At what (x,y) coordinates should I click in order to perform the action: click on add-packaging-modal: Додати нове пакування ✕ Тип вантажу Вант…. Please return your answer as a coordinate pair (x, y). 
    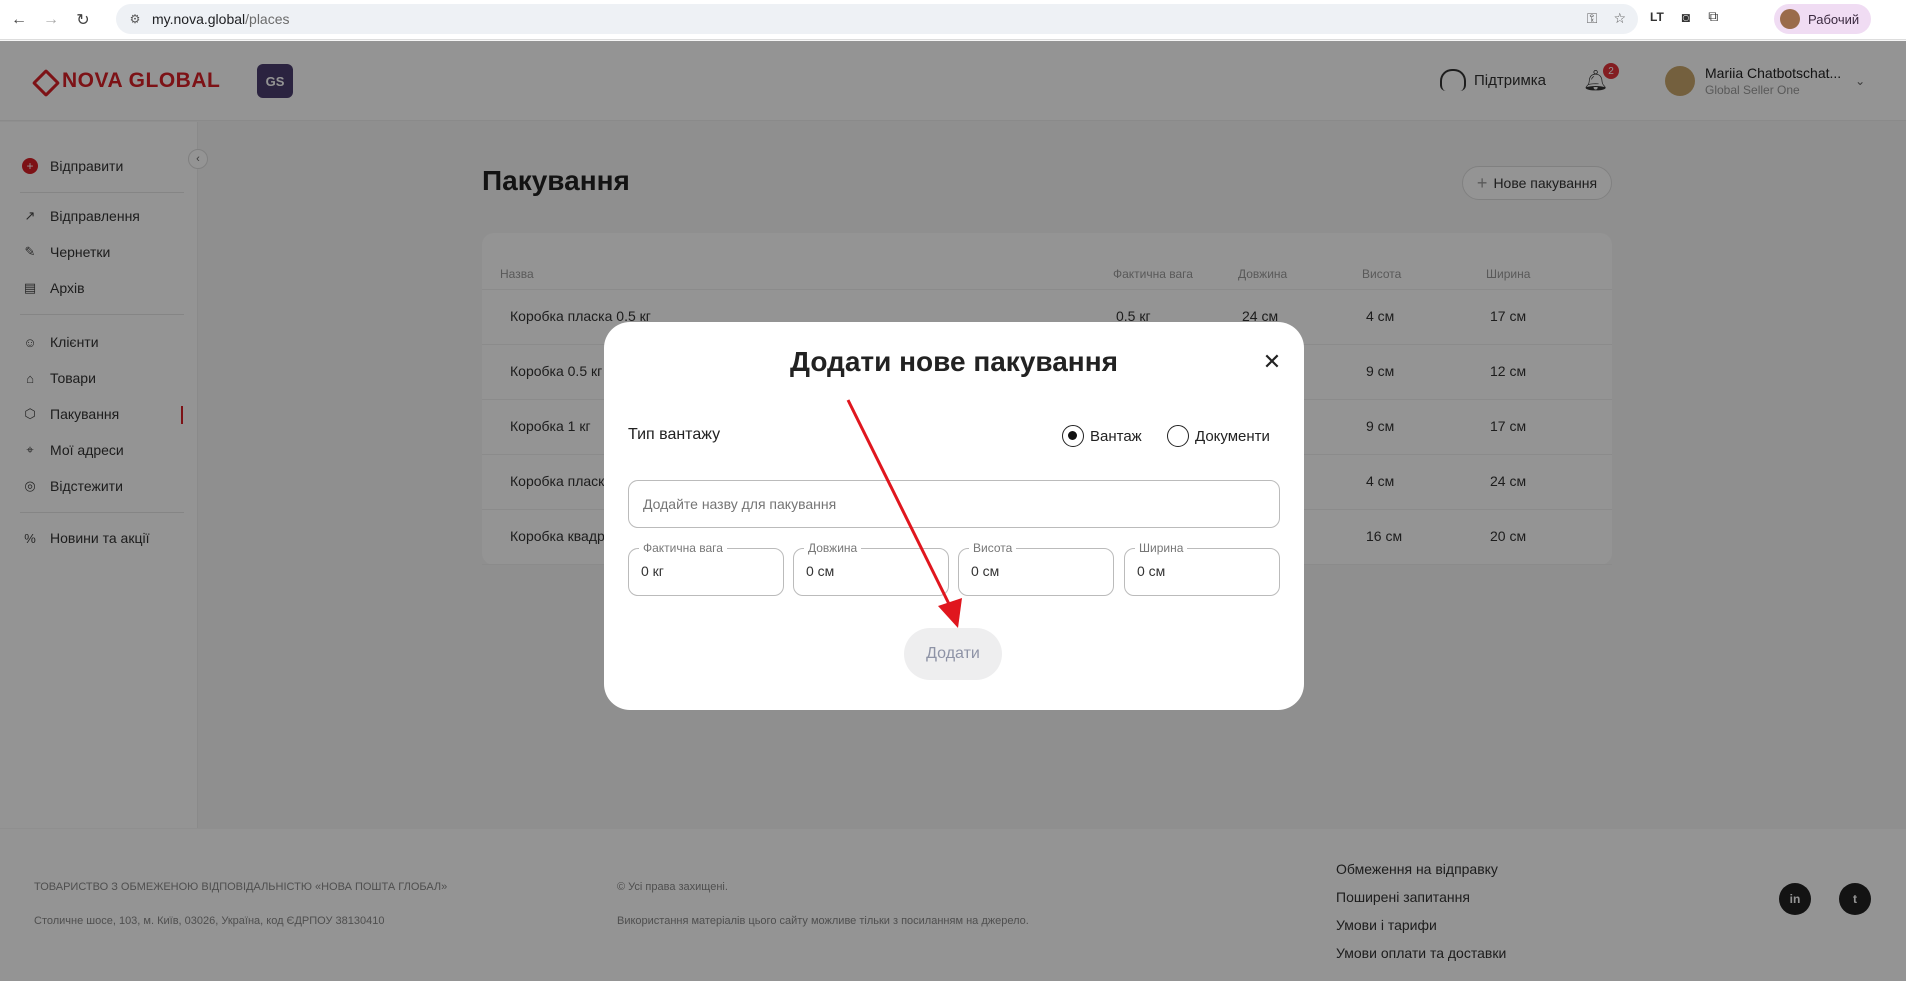
    Looking at the image, I should click on (954, 516).